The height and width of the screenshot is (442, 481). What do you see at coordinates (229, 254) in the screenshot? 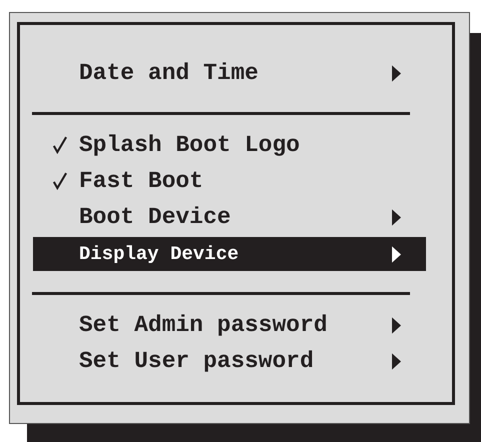
I see `menu-item: Display Device` at bounding box center [229, 254].